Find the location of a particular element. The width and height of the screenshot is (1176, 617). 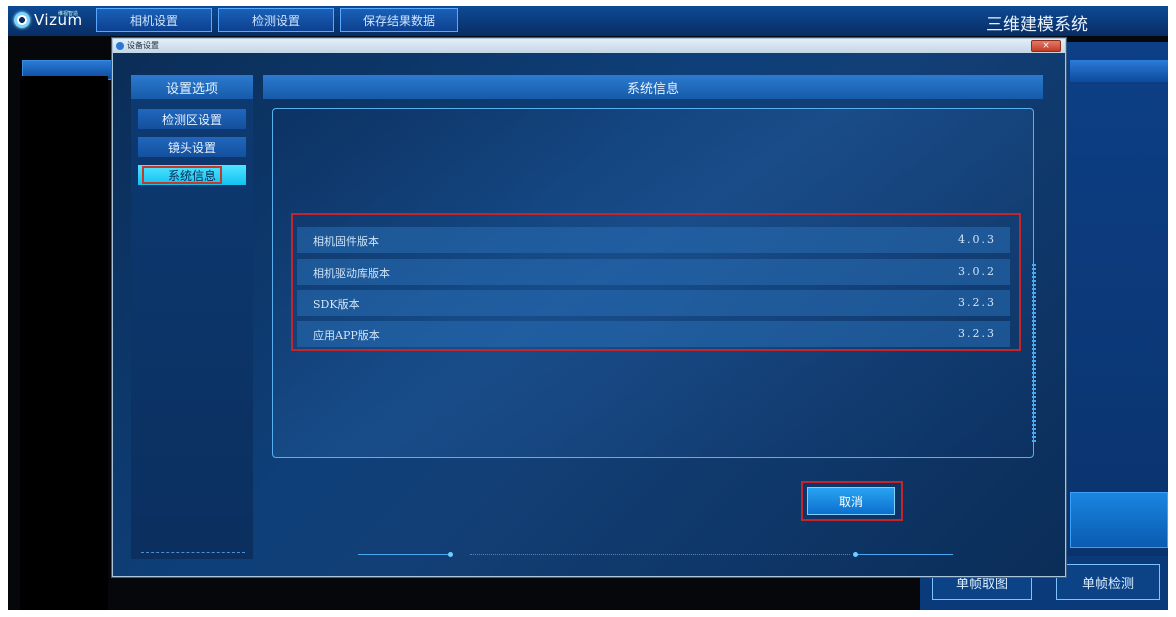

info-label: 相机固件版本 is located at coordinates (346, 241).